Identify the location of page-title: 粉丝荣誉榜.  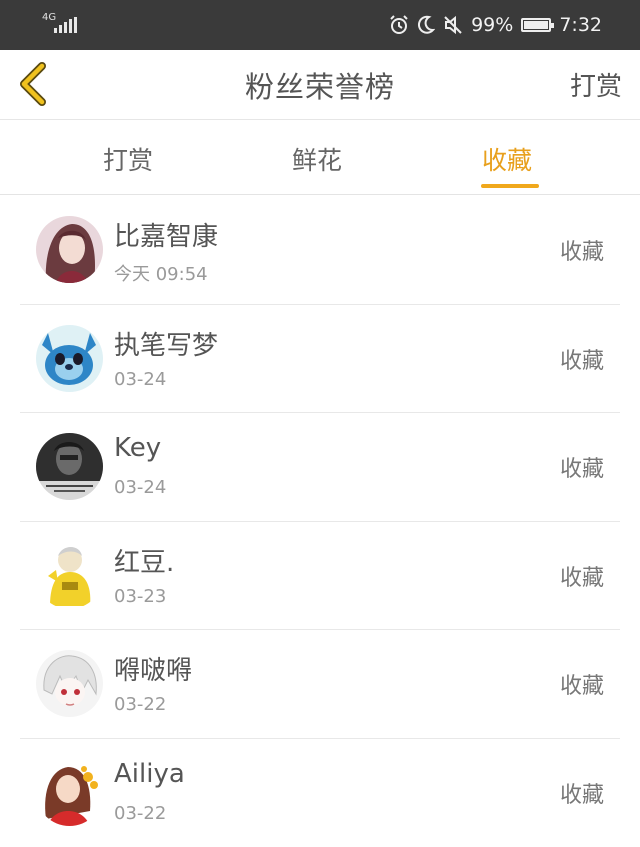
(320, 85).